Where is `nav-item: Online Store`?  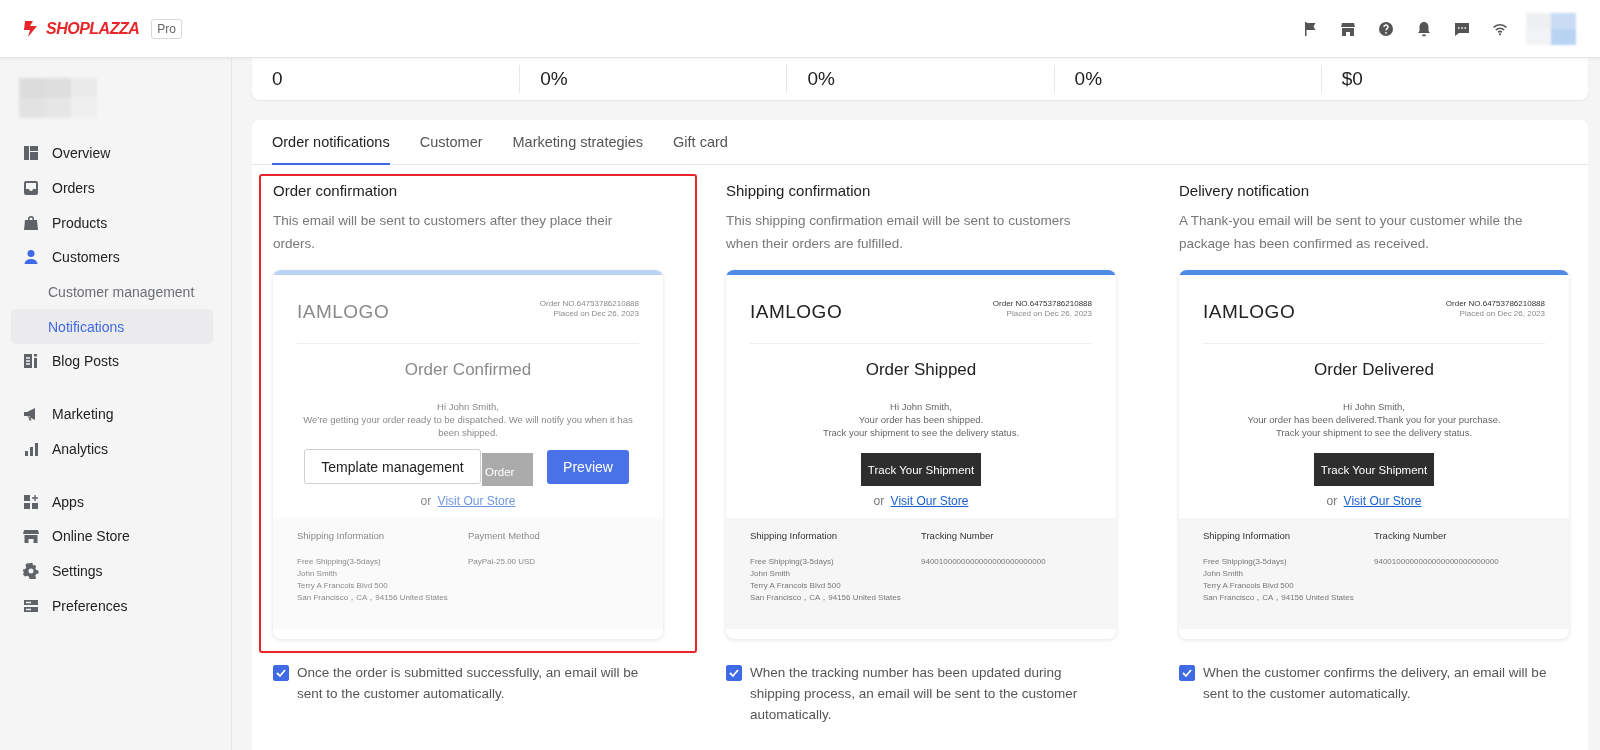 nav-item: Online Store is located at coordinates (112, 536).